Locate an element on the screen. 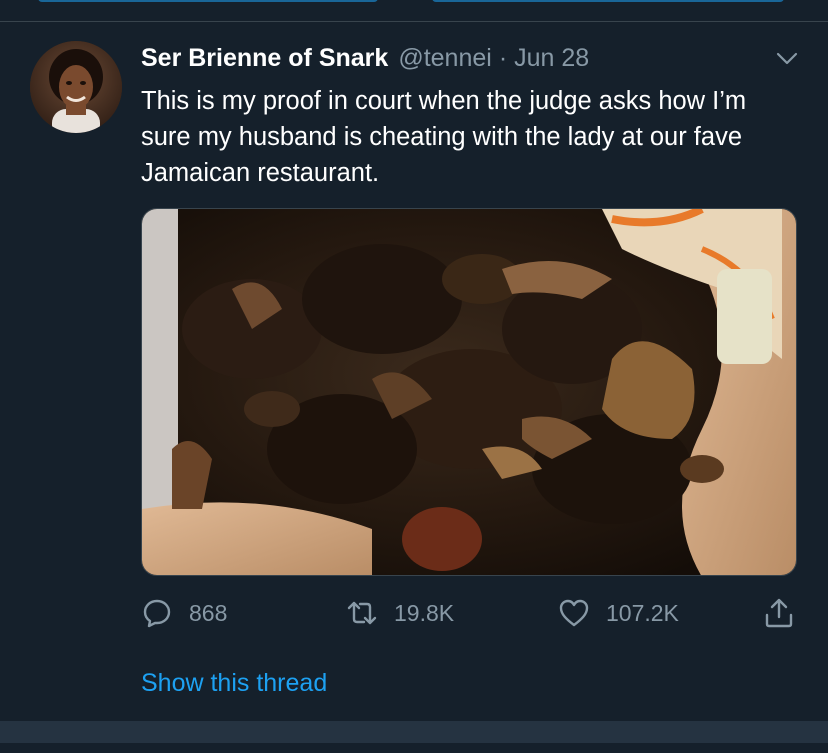 The height and width of the screenshot is (753, 828). section-divider is located at coordinates (414, 732).